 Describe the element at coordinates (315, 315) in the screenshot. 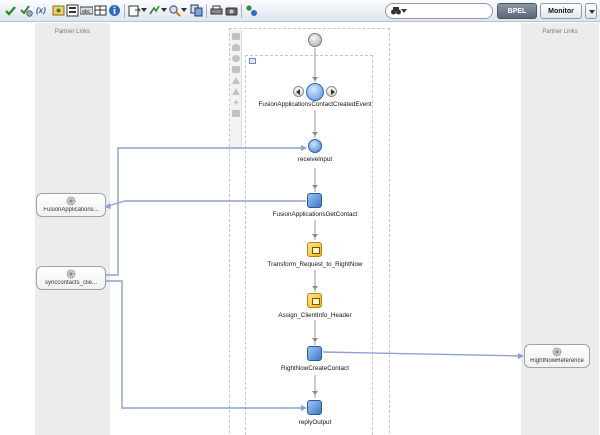

I see `assign-activity-label: Assign_ClientInfo_Header` at that location.